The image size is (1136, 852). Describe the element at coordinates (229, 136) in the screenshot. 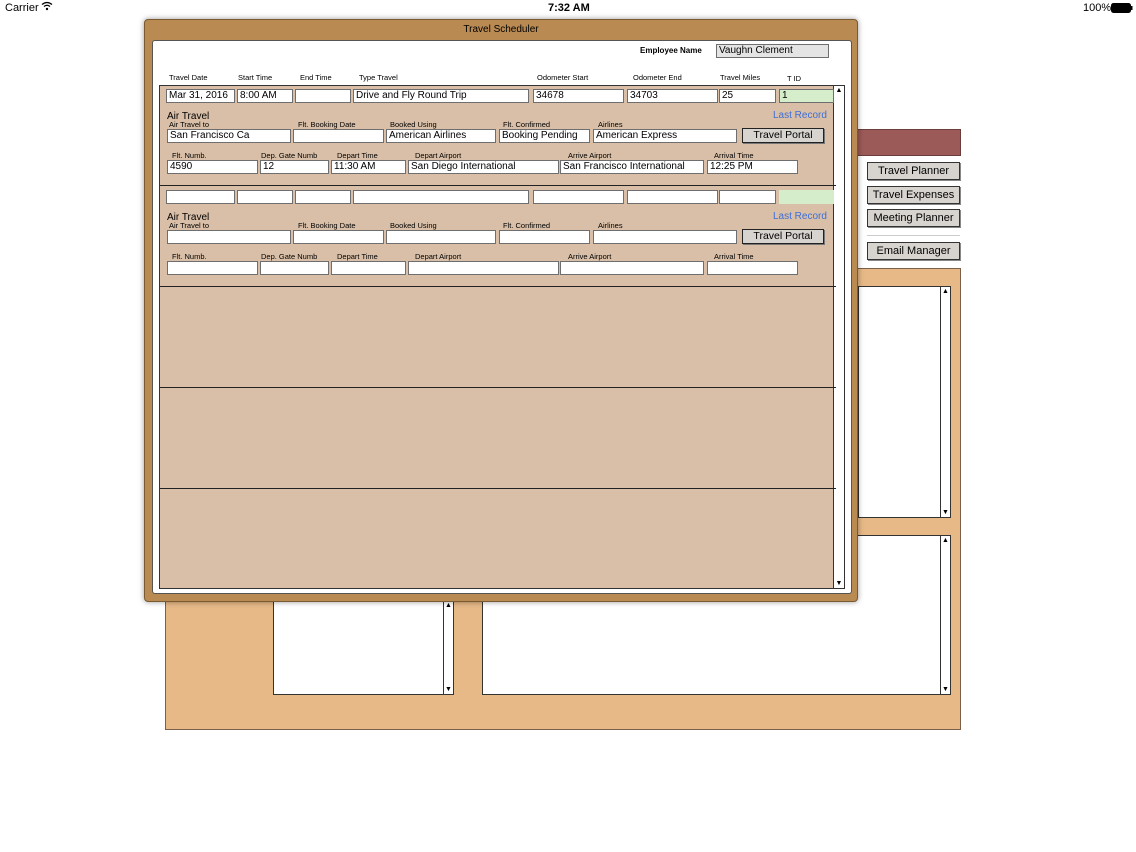

I see `air-travel-to-field: San Francisco Ca` at that location.